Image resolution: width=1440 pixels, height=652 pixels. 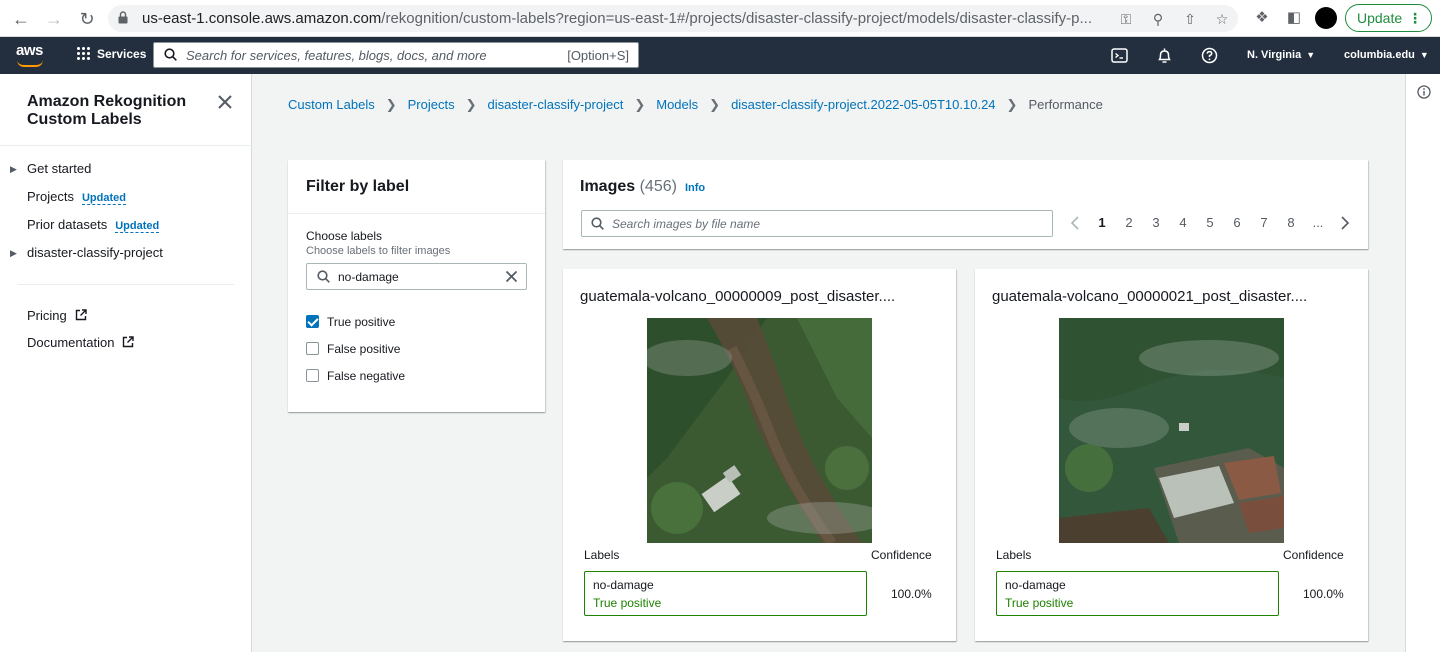 What do you see at coordinates (1156, 222) in the screenshot?
I see `page-3: 3` at bounding box center [1156, 222].